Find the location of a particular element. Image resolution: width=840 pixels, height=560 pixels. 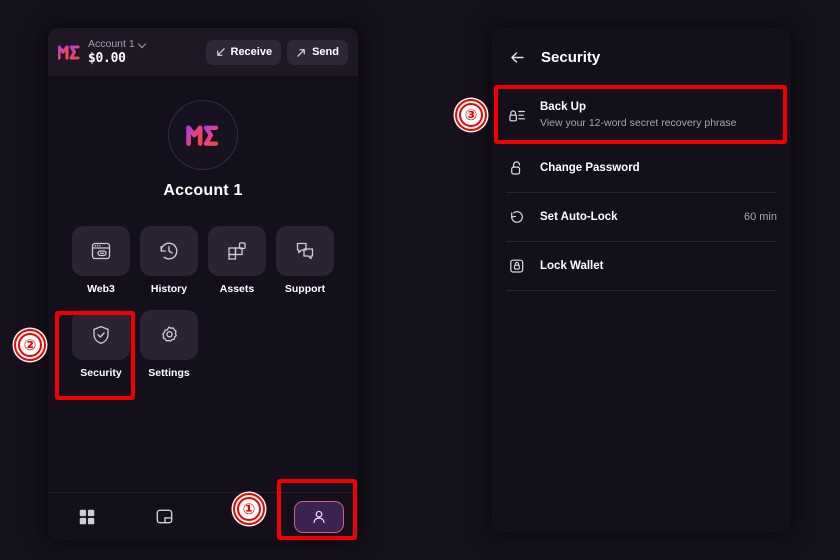

tile-settings-label: Settings is located at coordinates (169, 373).